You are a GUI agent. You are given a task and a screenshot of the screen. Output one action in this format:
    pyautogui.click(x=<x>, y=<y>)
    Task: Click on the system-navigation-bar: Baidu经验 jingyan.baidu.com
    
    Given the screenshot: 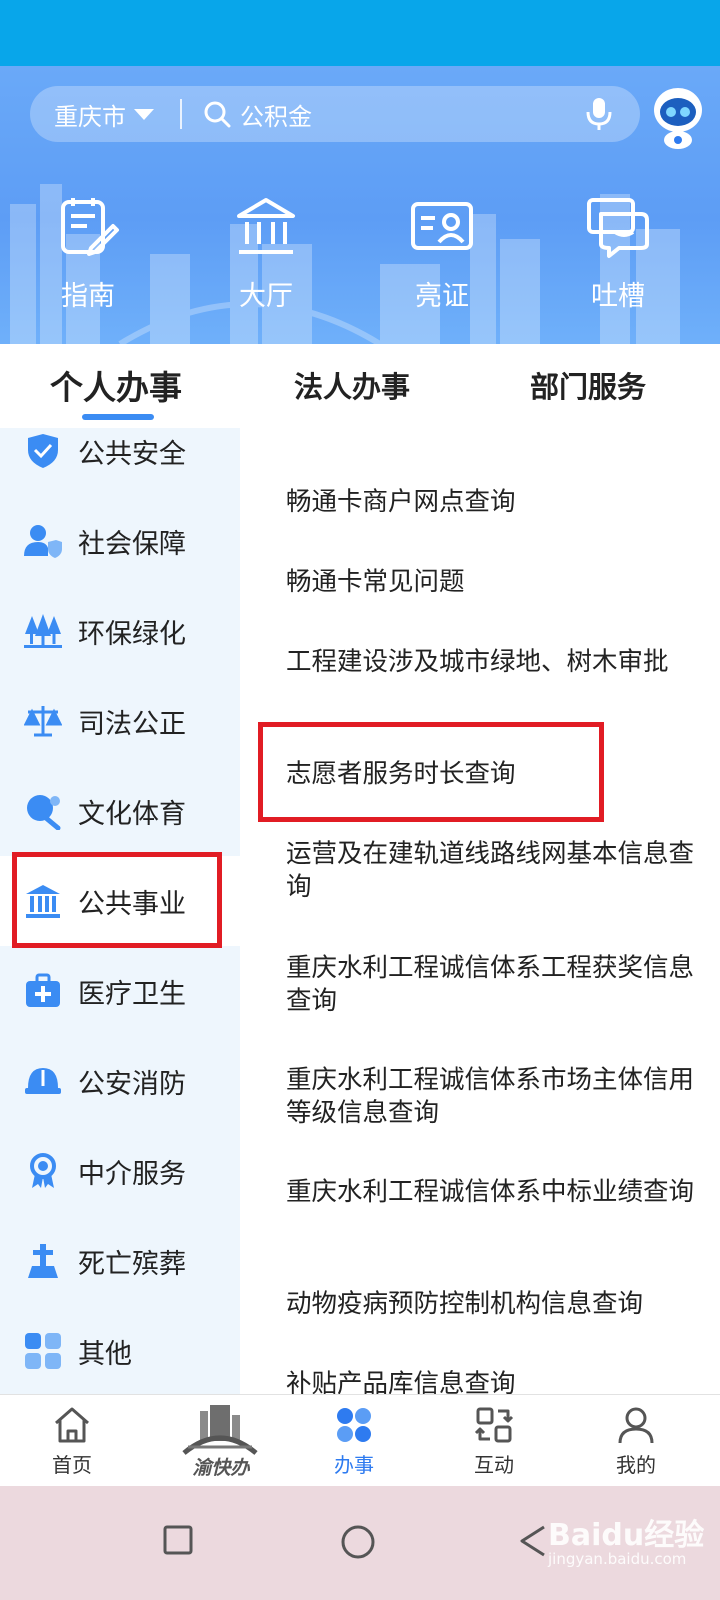 What is the action you would take?
    pyautogui.click(x=360, y=1543)
    